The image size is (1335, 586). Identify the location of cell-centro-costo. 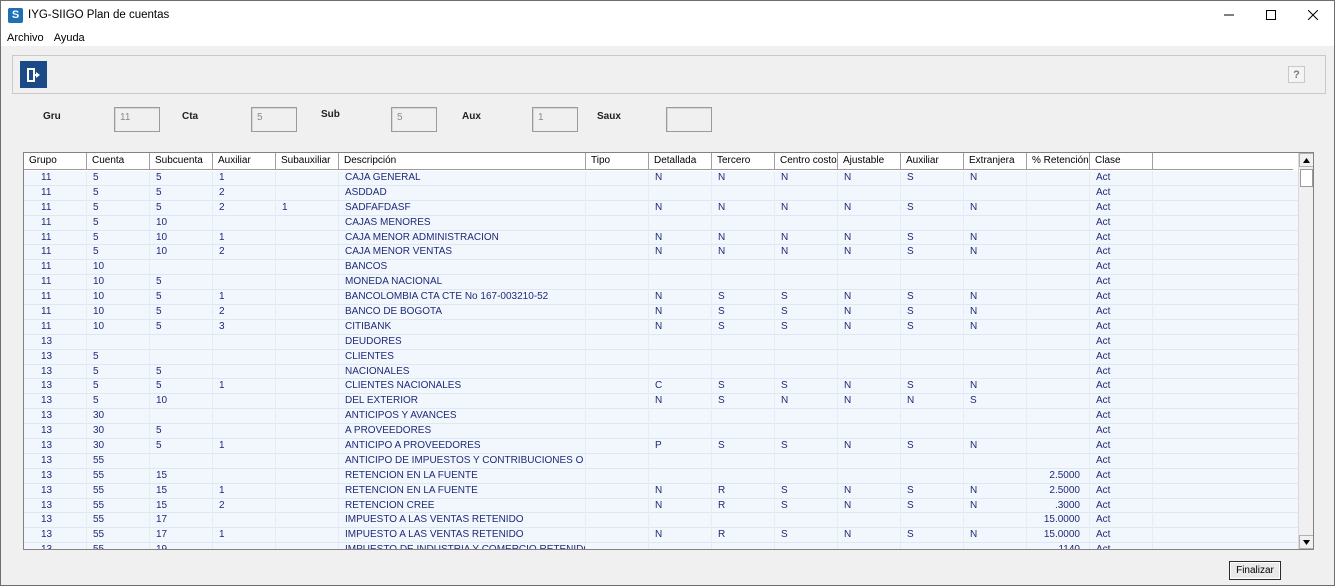
(806, 357).